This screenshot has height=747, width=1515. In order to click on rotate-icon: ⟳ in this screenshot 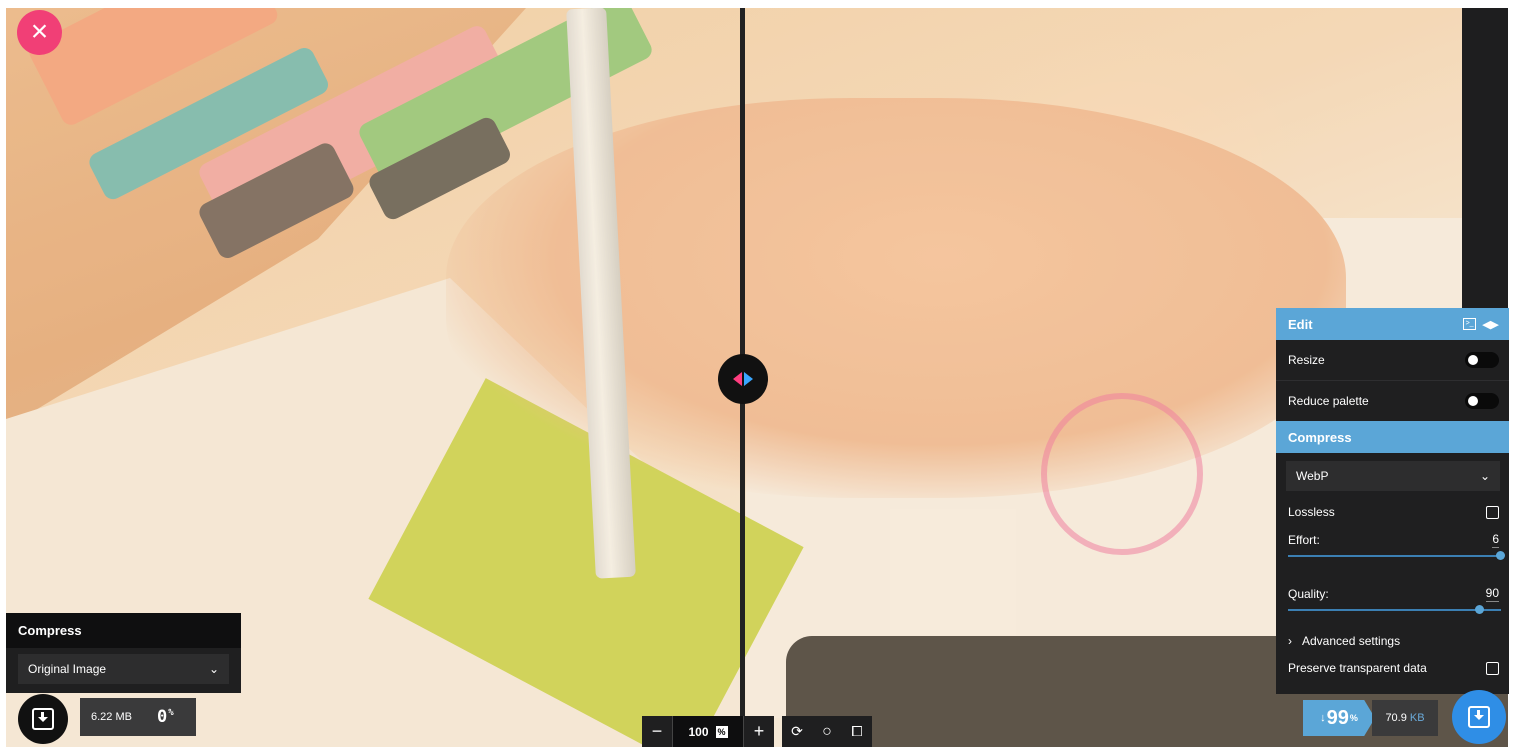, I will do `click(797, 731)`.